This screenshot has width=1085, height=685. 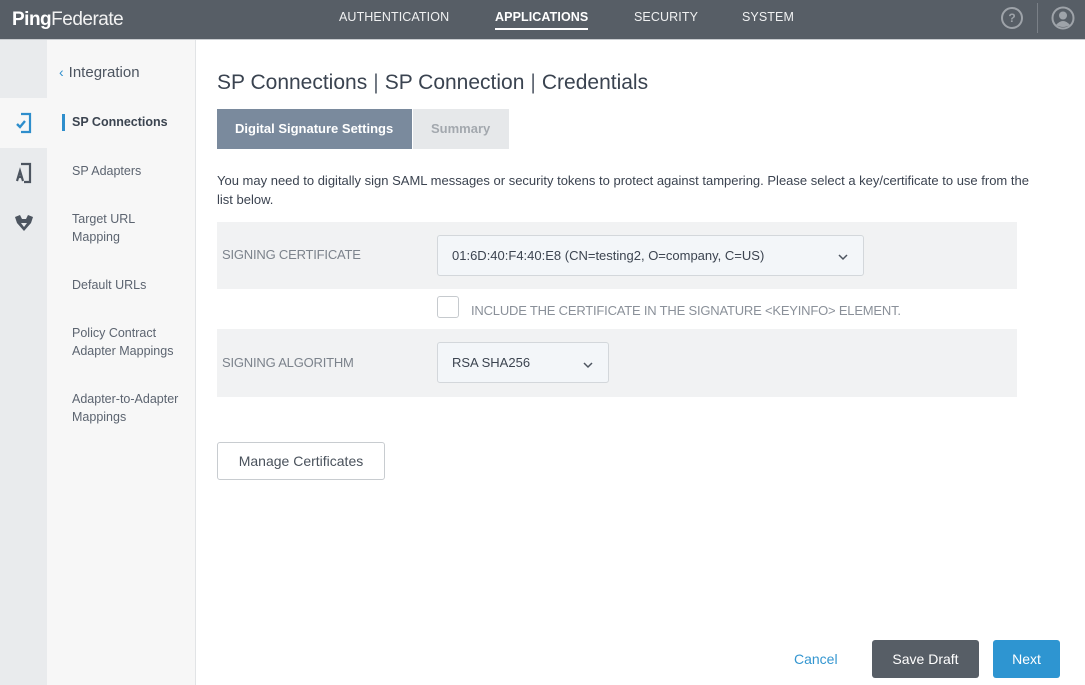 I want to click on application-icon, so click(x=23, y=173).